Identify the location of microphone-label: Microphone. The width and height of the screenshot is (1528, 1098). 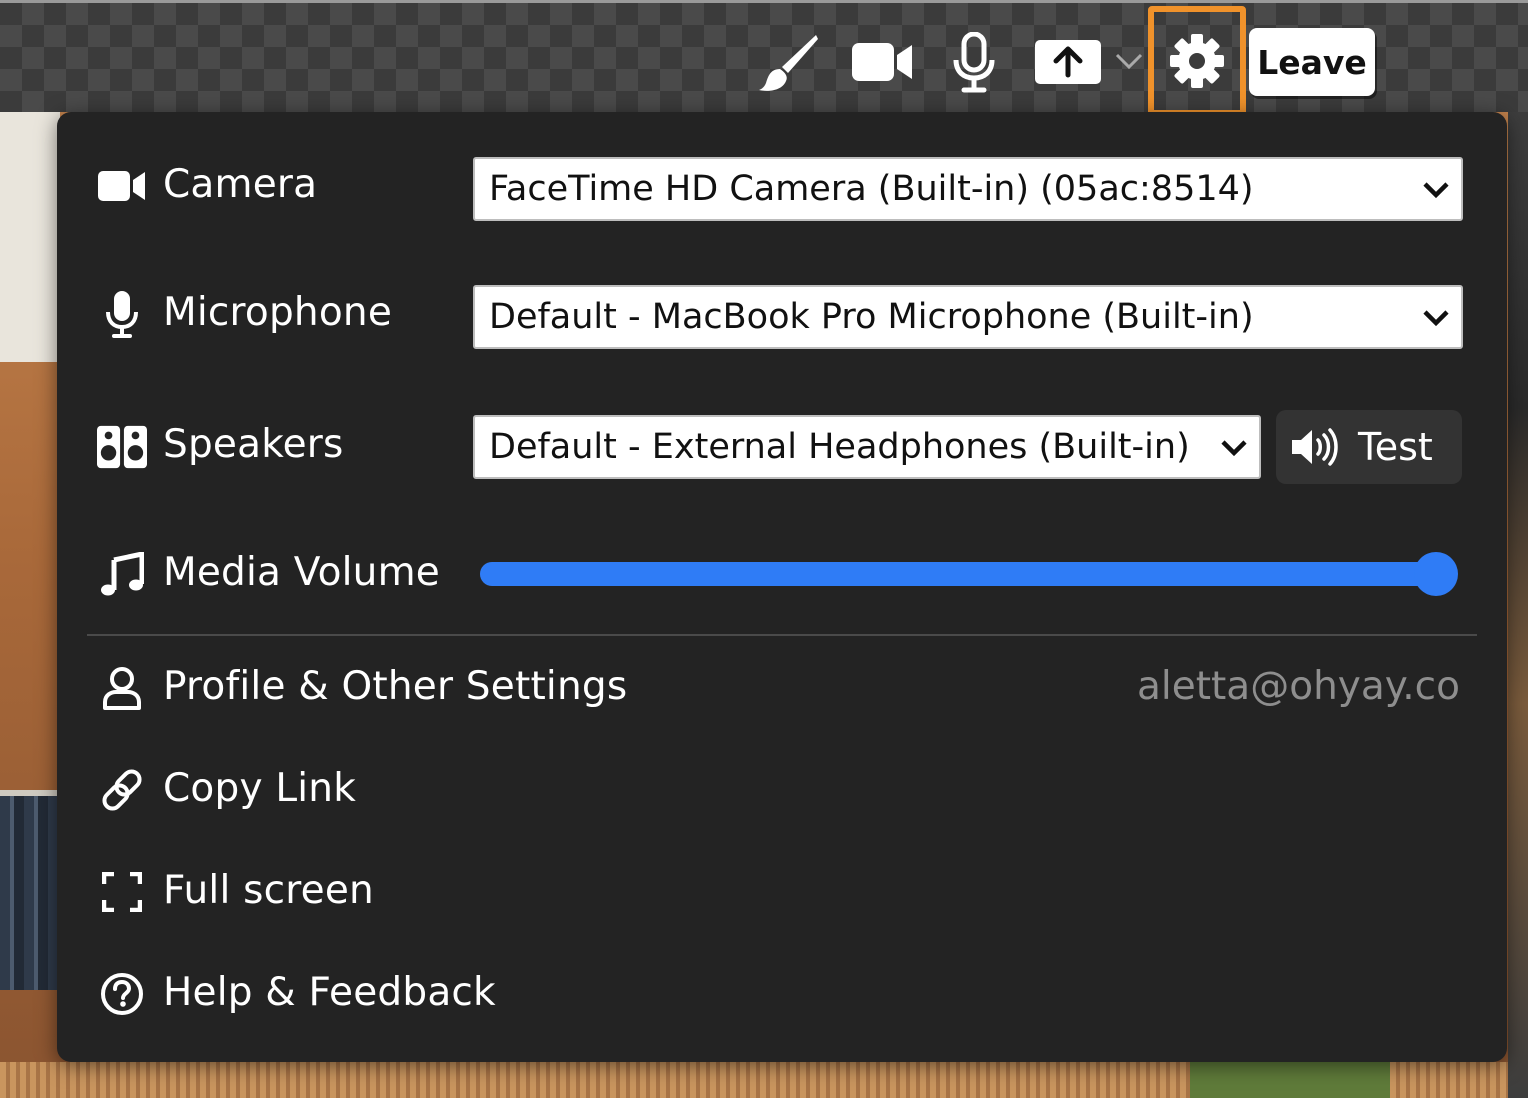
(278, 312).